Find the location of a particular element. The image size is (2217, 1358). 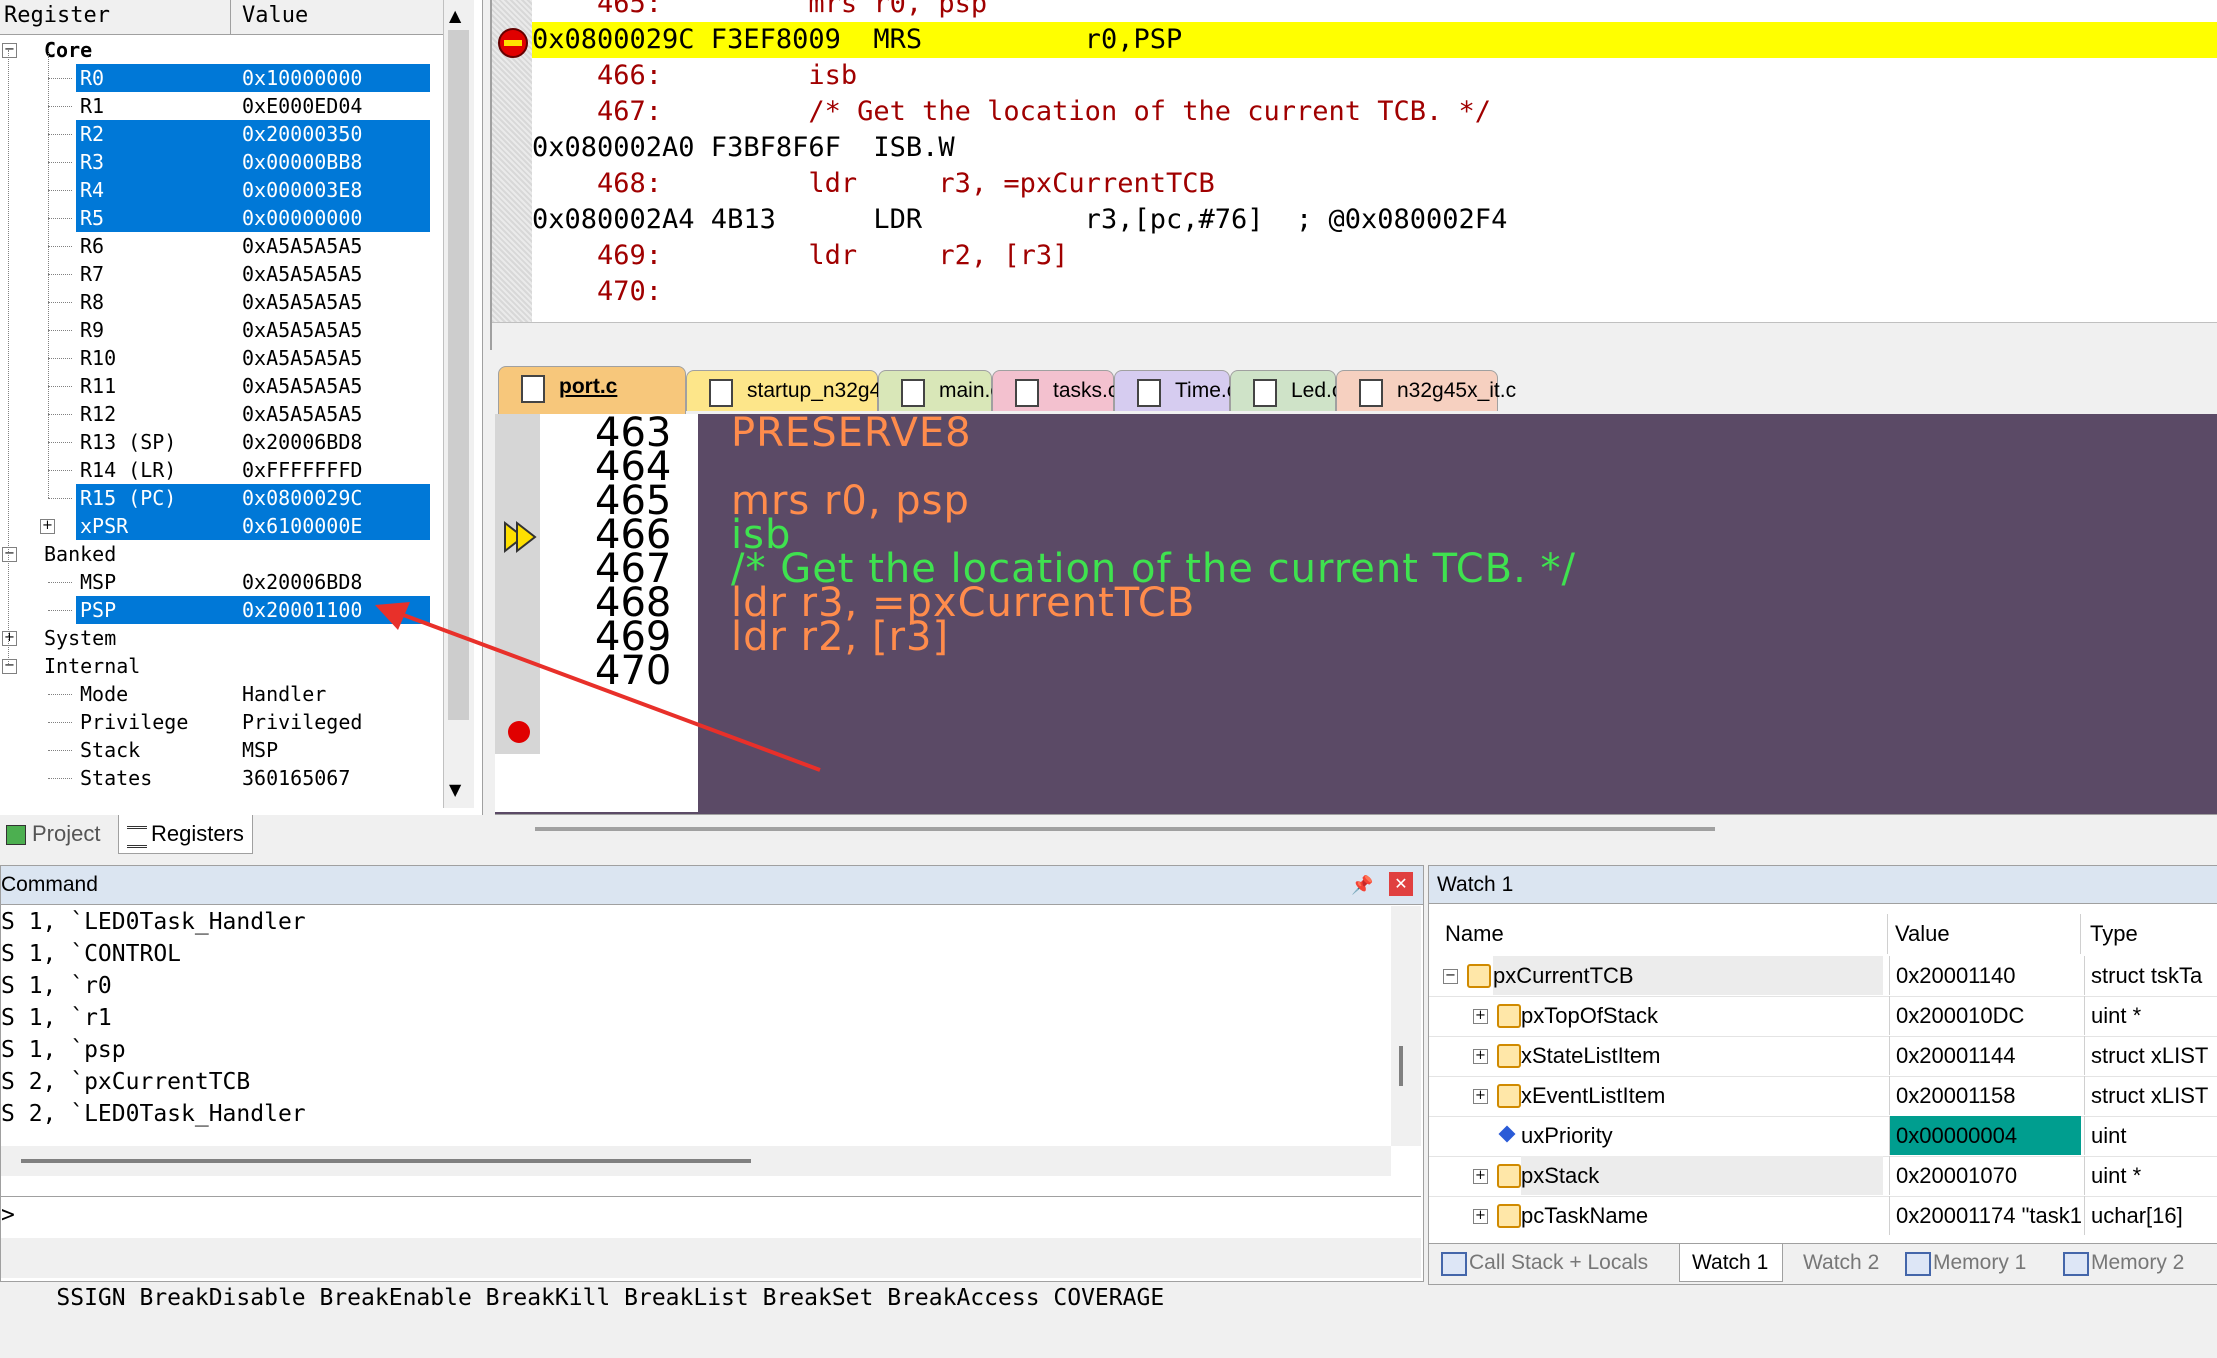

register-value: 0xE000ED04 is located at coordinates (330, 106).